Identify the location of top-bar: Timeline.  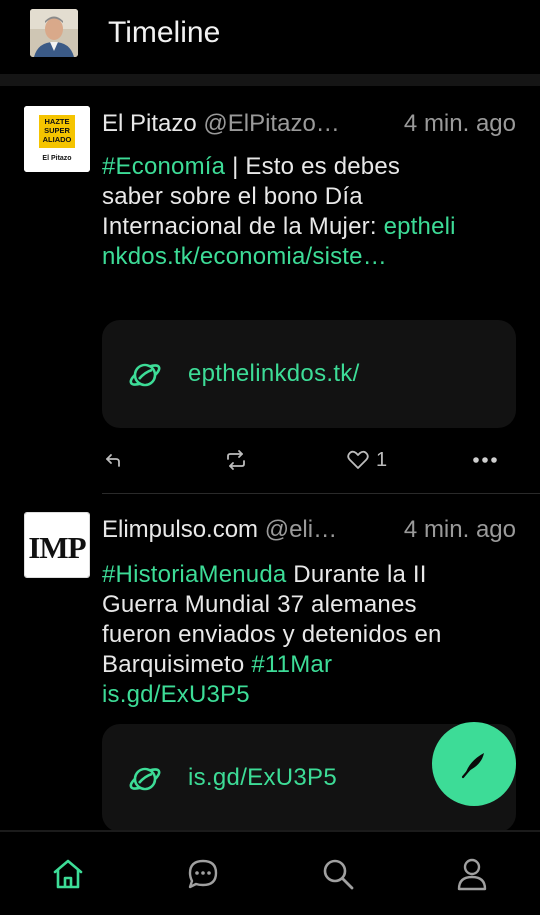
(270, 37).